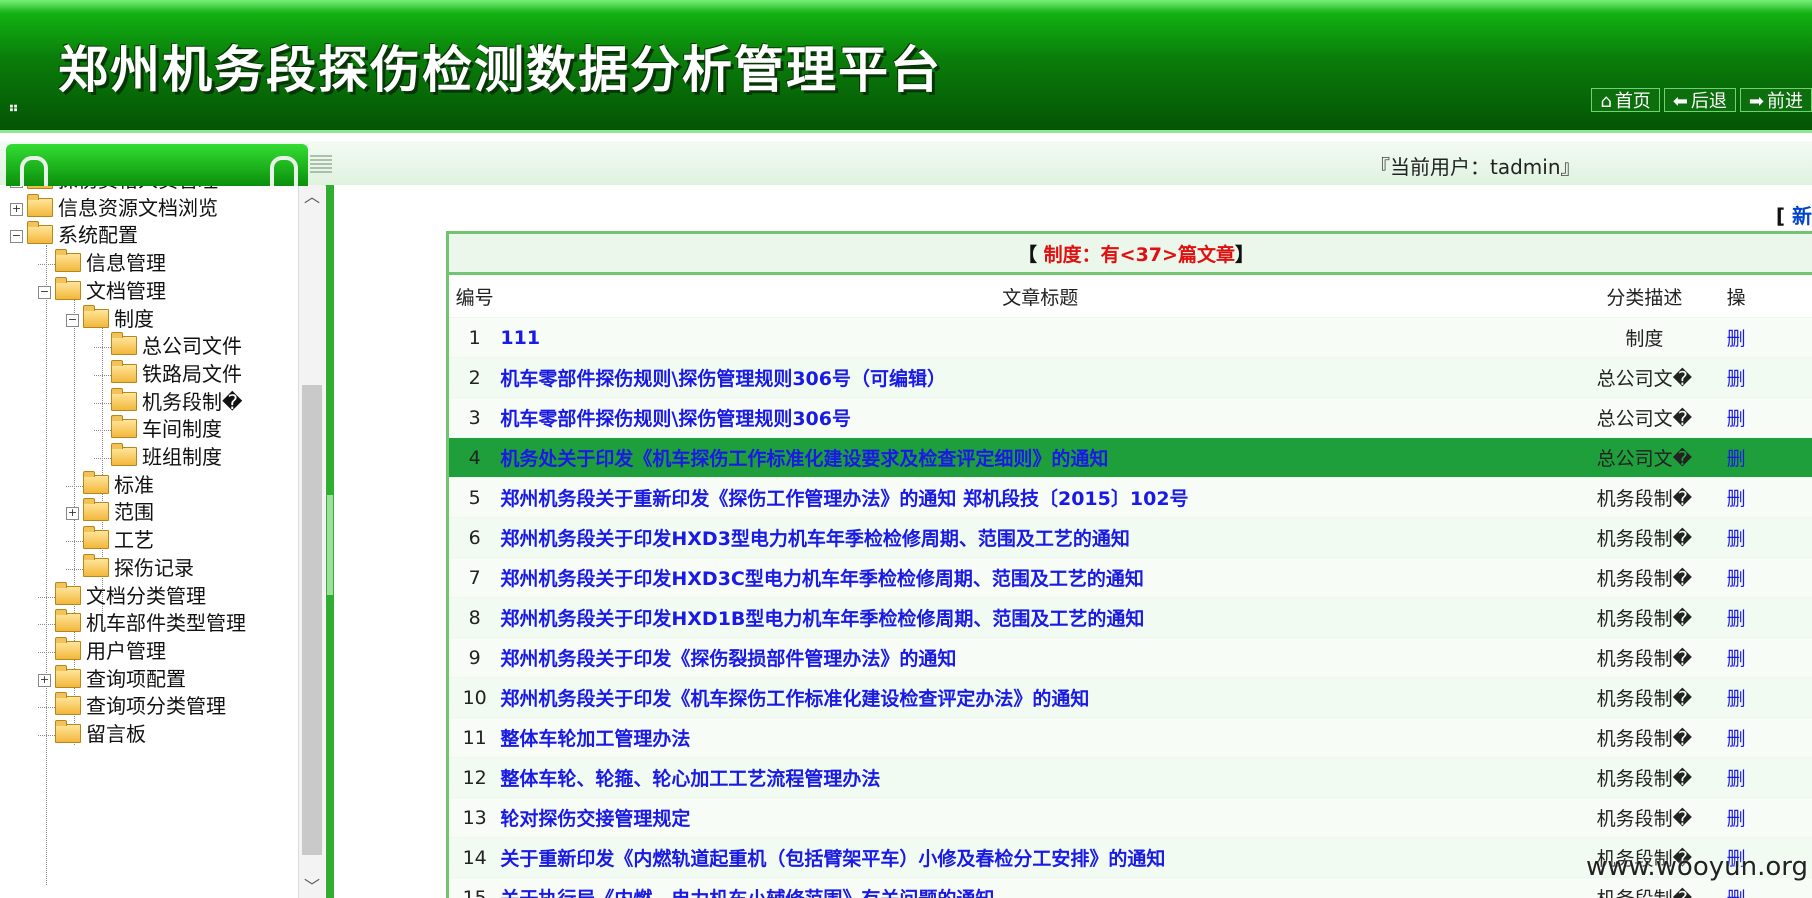 The image size is (1812, 898). I want to click on forward-button: ➡ 前进, so click(1775, 100).